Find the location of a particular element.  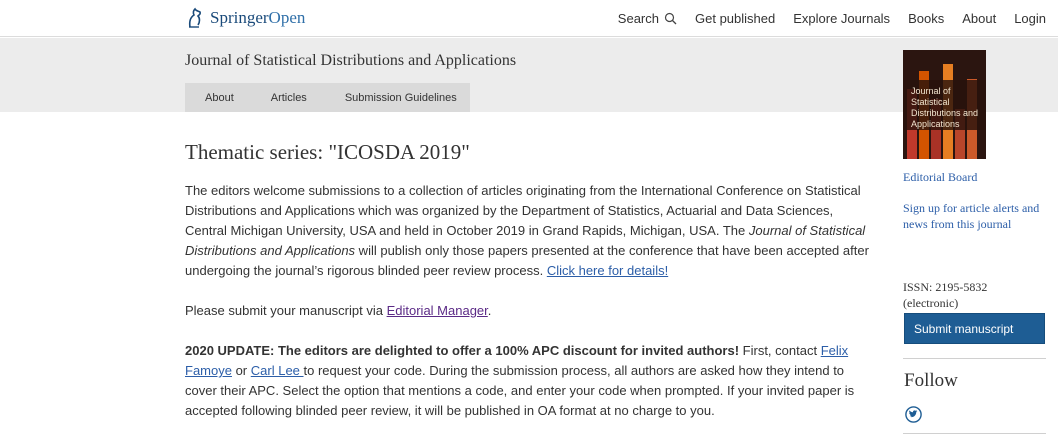

logo-text: SpringerOpen is located at coordinates (257, 18).